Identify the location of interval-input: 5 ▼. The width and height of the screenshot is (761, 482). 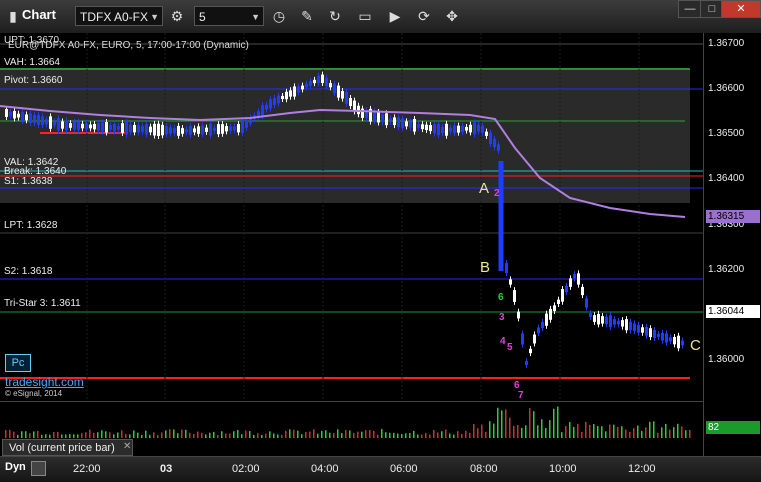
(229, 16).